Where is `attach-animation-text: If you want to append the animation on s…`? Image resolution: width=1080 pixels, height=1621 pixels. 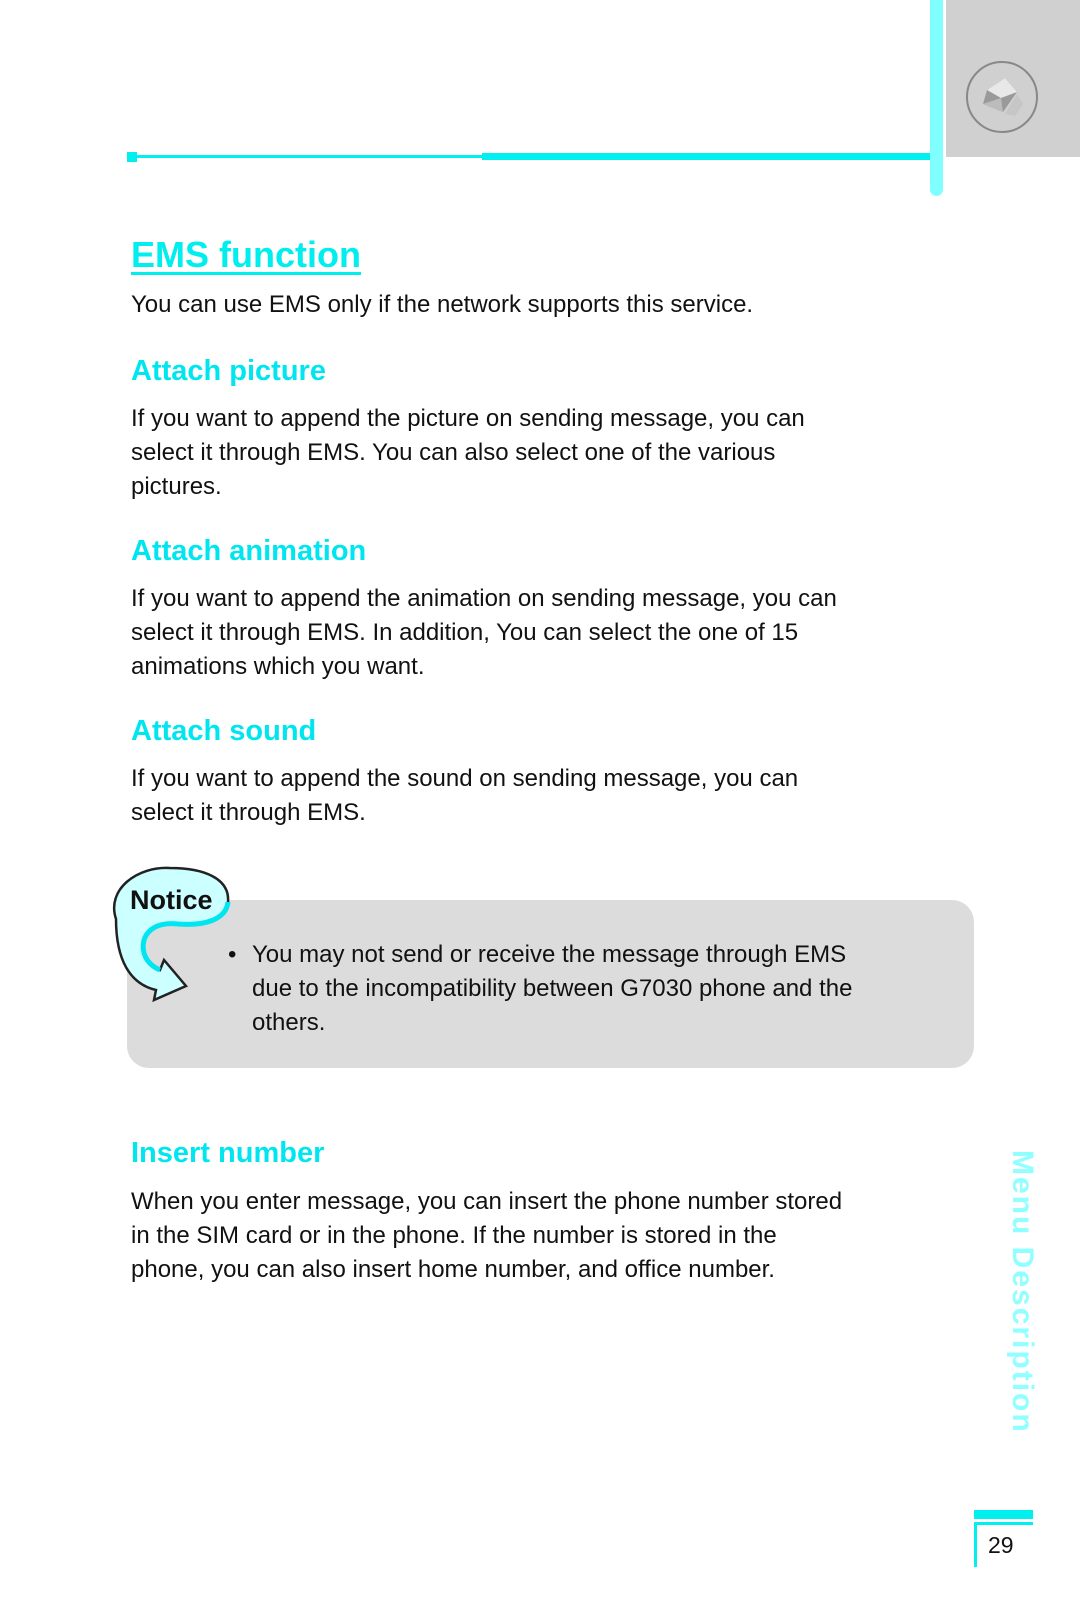
attach-animation-text: If you want to append the animation on s… is located at coordinates (546, 633).